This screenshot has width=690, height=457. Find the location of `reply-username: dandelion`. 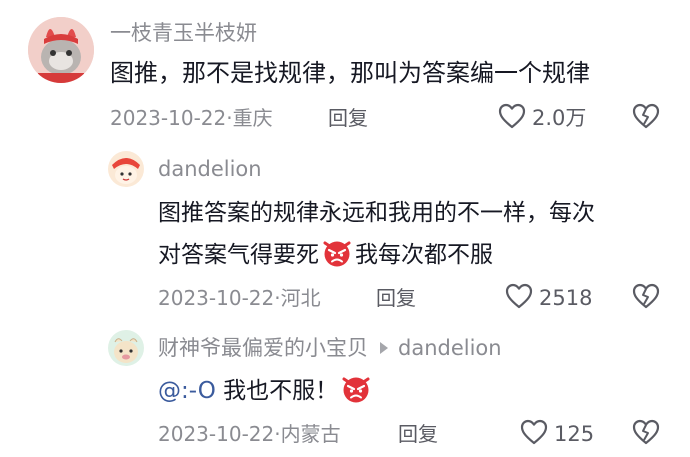

reply-username: dandelion is located at coordinates (210, 169).